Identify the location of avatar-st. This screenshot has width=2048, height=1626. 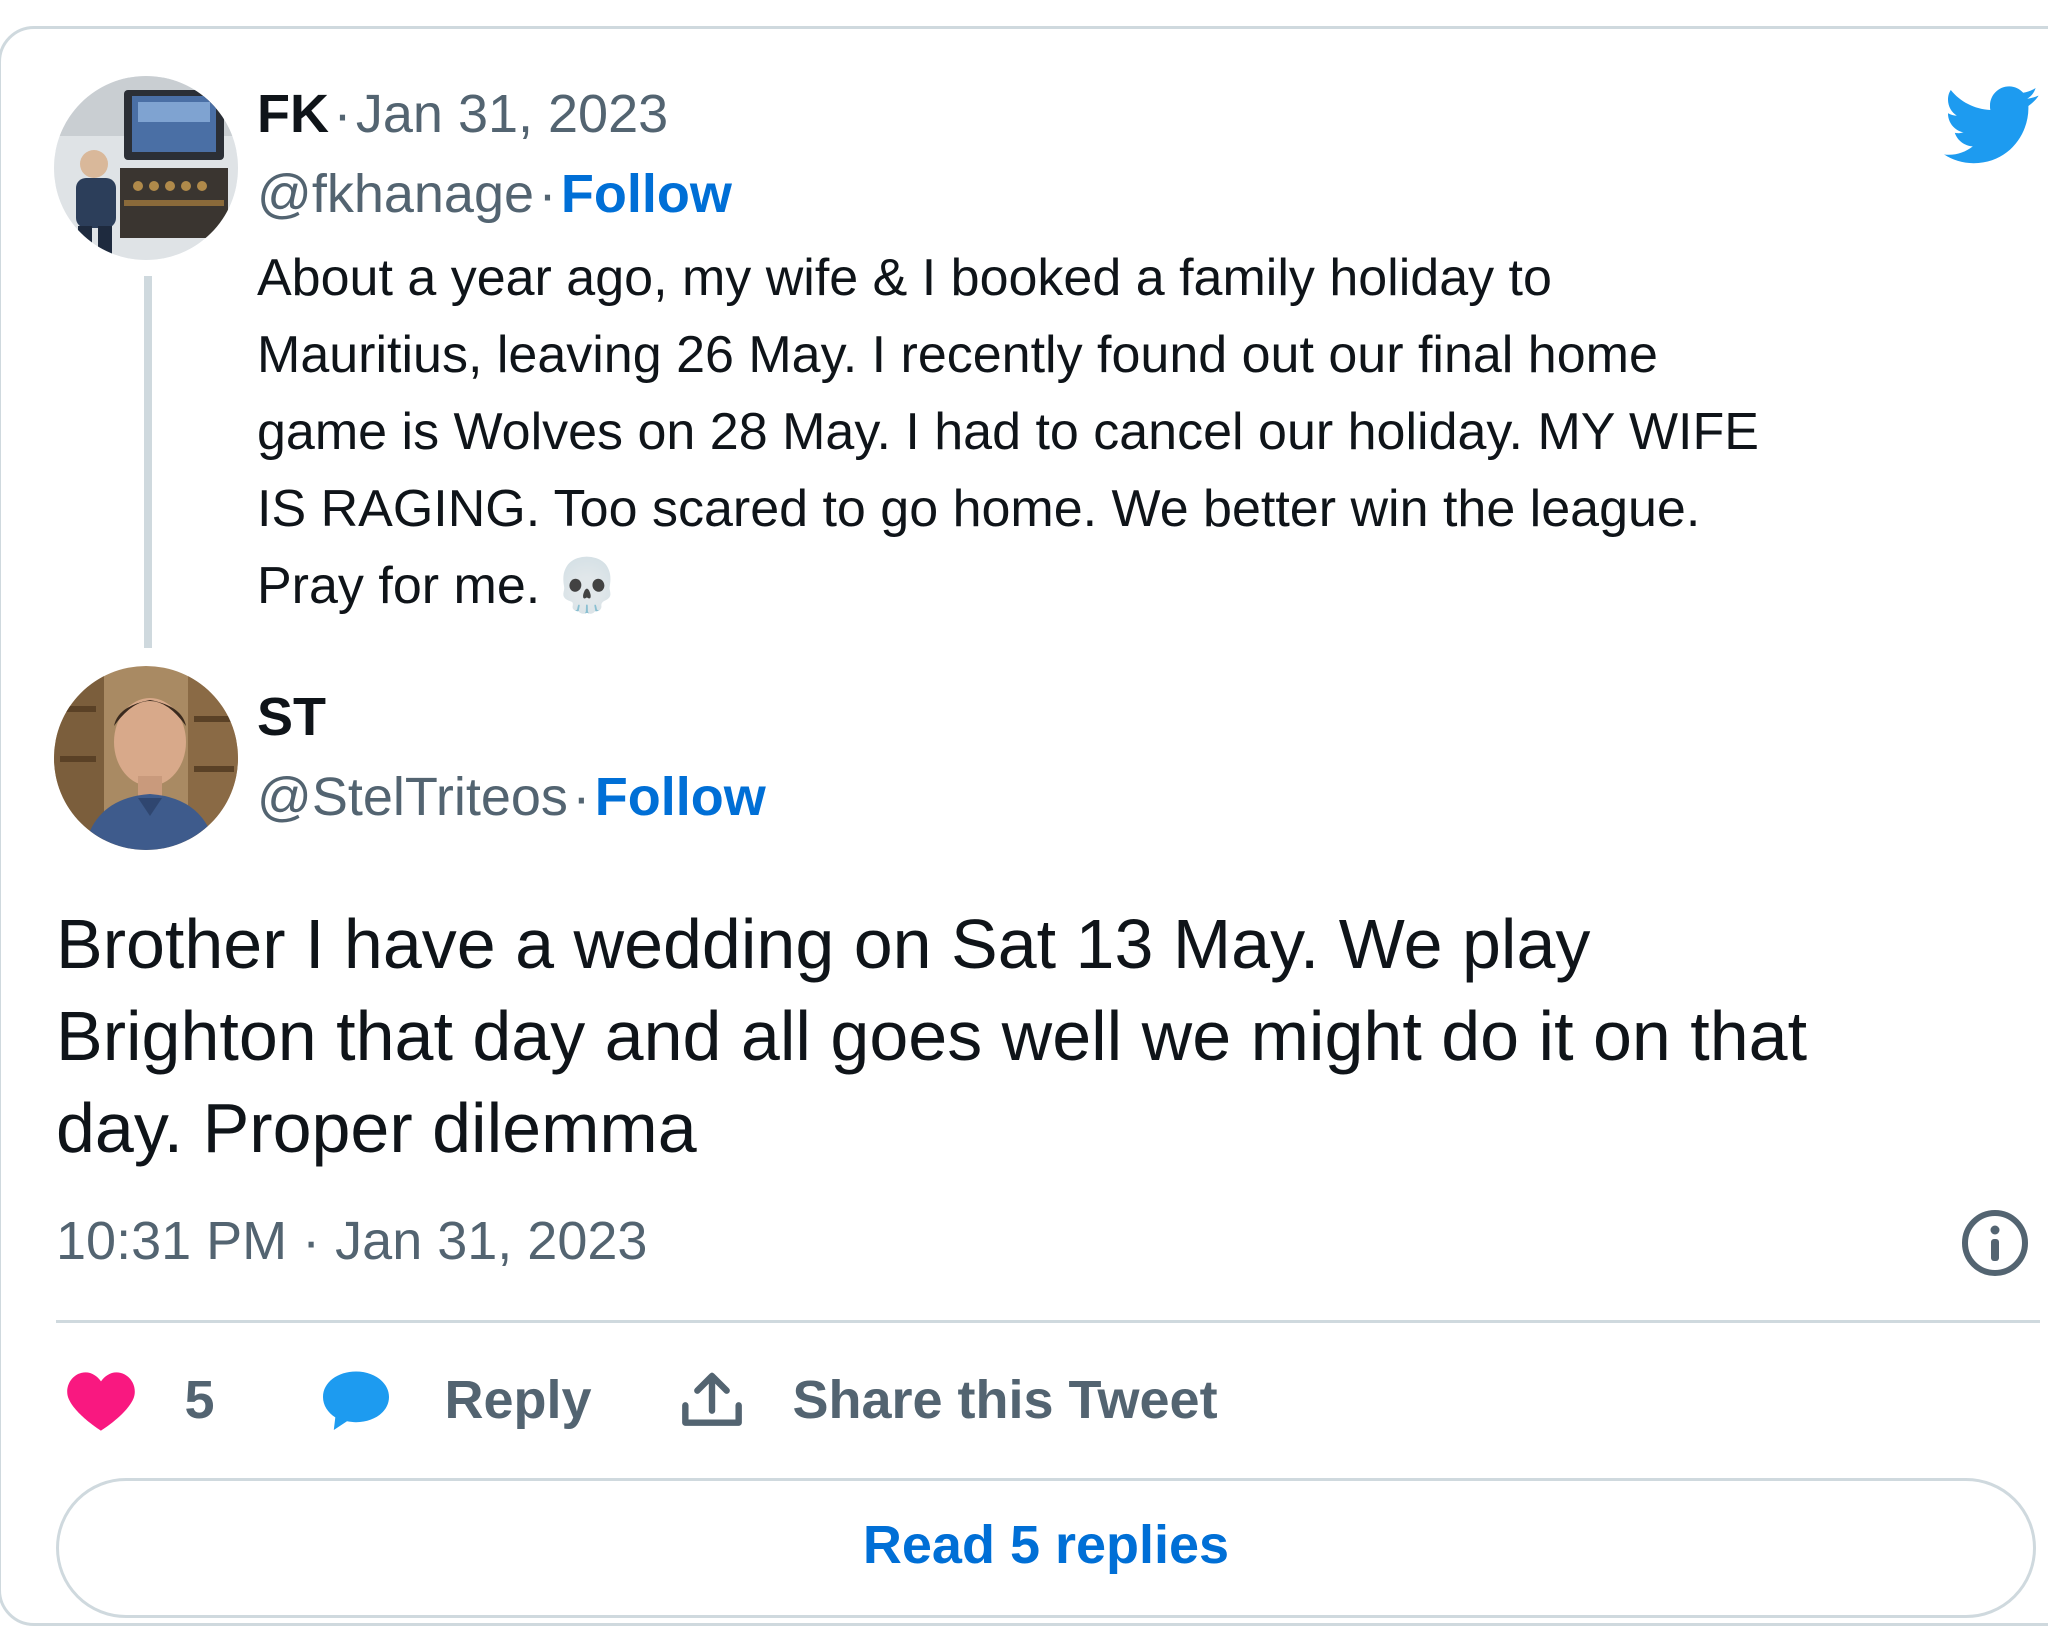
(146, 758).